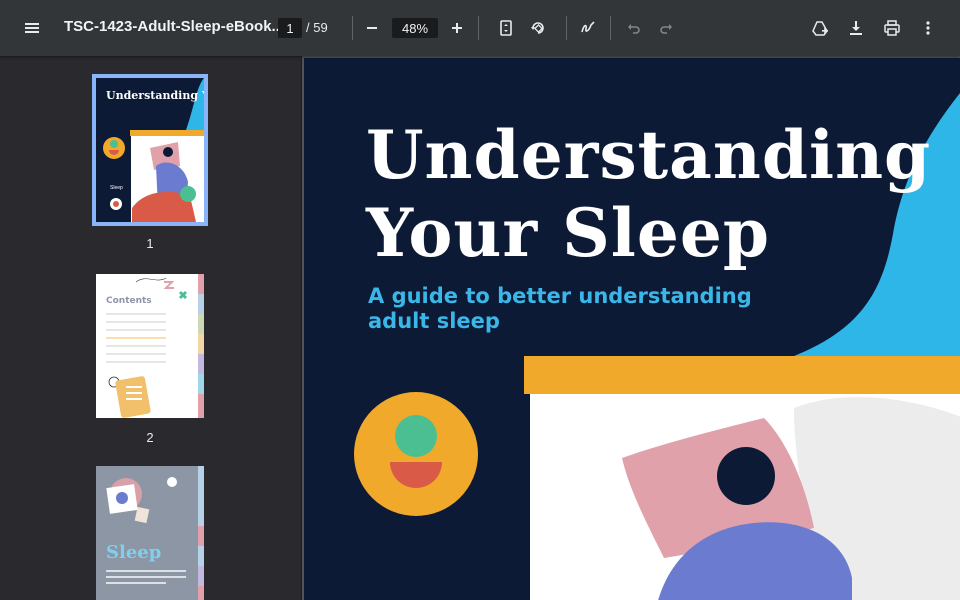  What do you see at coordinates (928, 28) in the screenshot?
I see `more-icon` at bounding box center [928, 28].